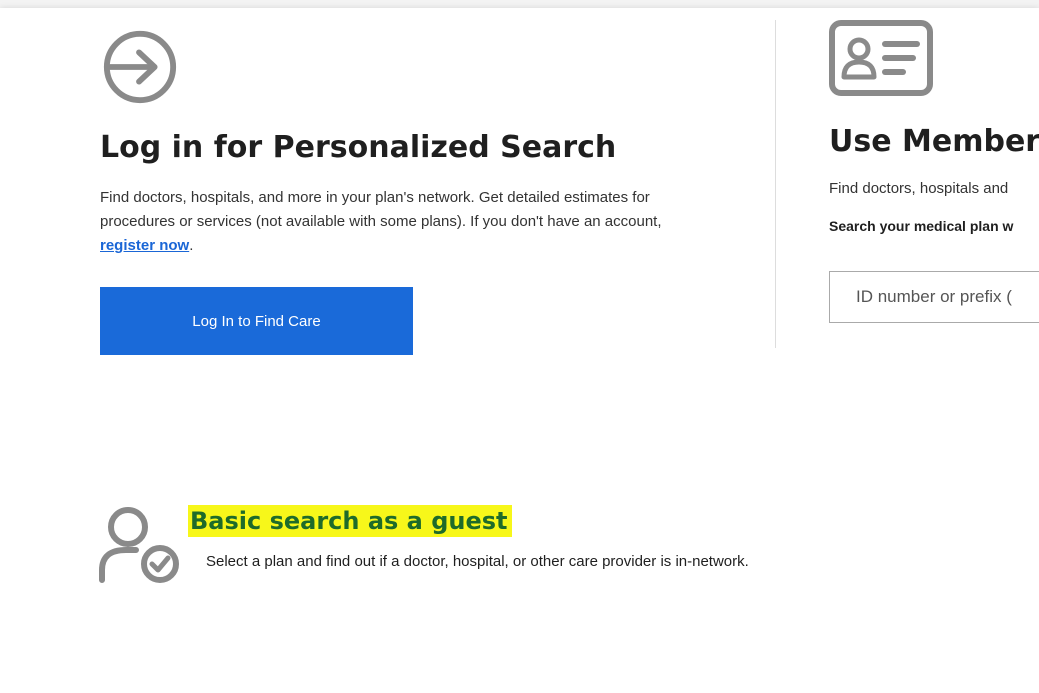 The height and width of the screenshot is (693, 1039). Describe the element at coordinates (141, 543) in the screenshot. I see `user-check-icon` at that location.